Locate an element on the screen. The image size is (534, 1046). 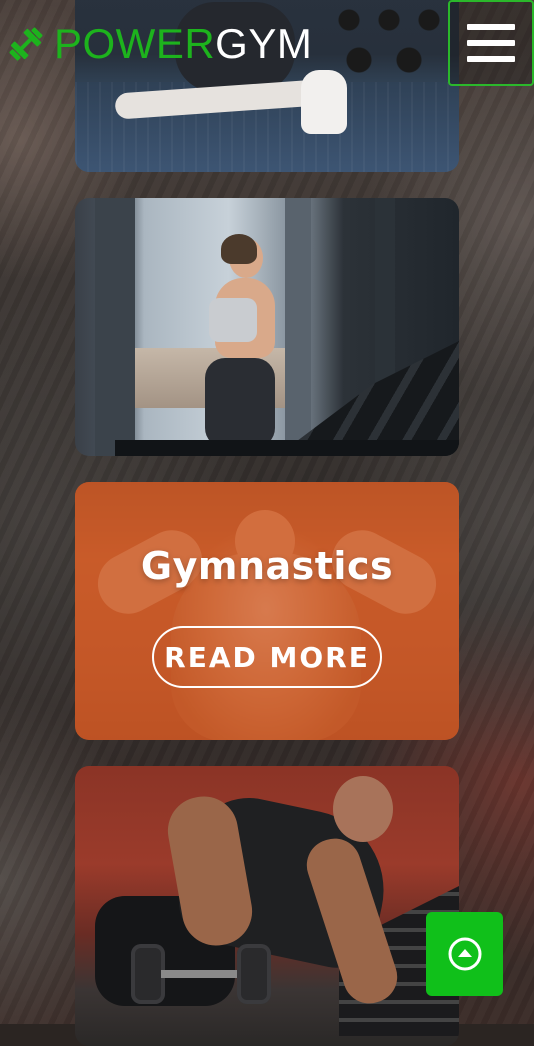
arrow-up-circle-icon is located at coordinates (464, 954).